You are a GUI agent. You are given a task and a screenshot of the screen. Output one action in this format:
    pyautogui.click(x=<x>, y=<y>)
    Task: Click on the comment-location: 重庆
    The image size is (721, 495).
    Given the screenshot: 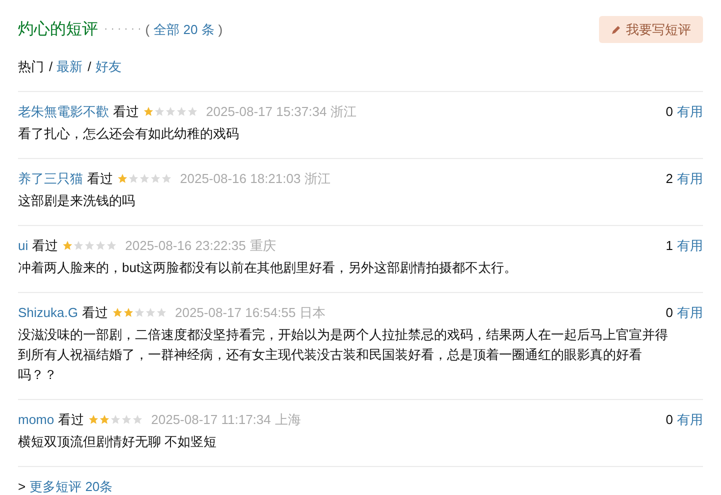 What is the action you would take?
    pyautogui.click(x=263, y=245)
    